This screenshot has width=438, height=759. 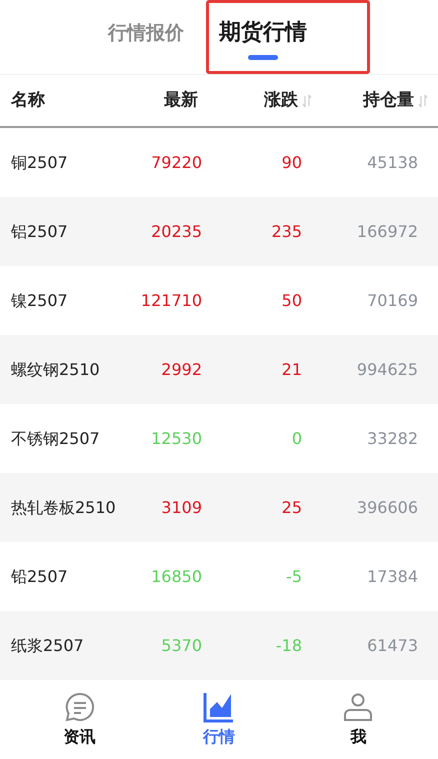 What do you see at coordinates (292, 163) in the screenshot?
I see `change-cell-text: 90` at bounding box center [292, 163].